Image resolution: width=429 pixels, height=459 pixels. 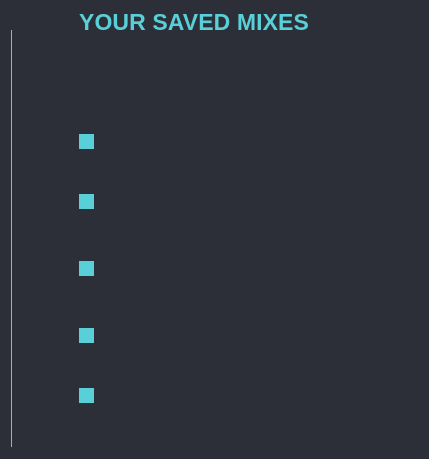 I want to click on left-accent-divider, so click(x=11, y=238).